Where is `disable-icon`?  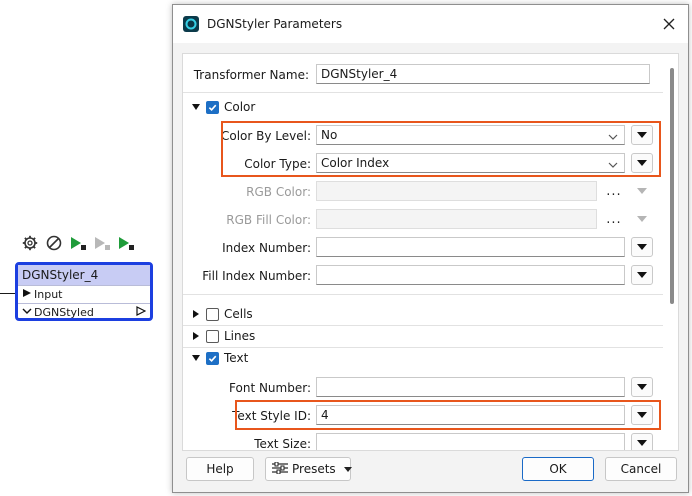
disable-icon is located at coordinates (54, 243).